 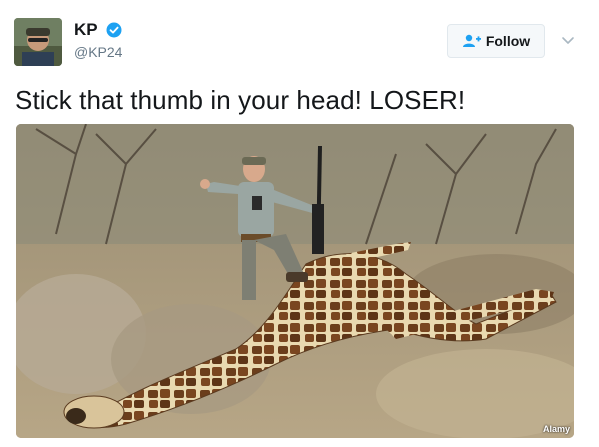 What do you see at coordinates (556, 429) in the screenshot?
I see `photo-watermark: Alamy` at bounding box center [556, 429].